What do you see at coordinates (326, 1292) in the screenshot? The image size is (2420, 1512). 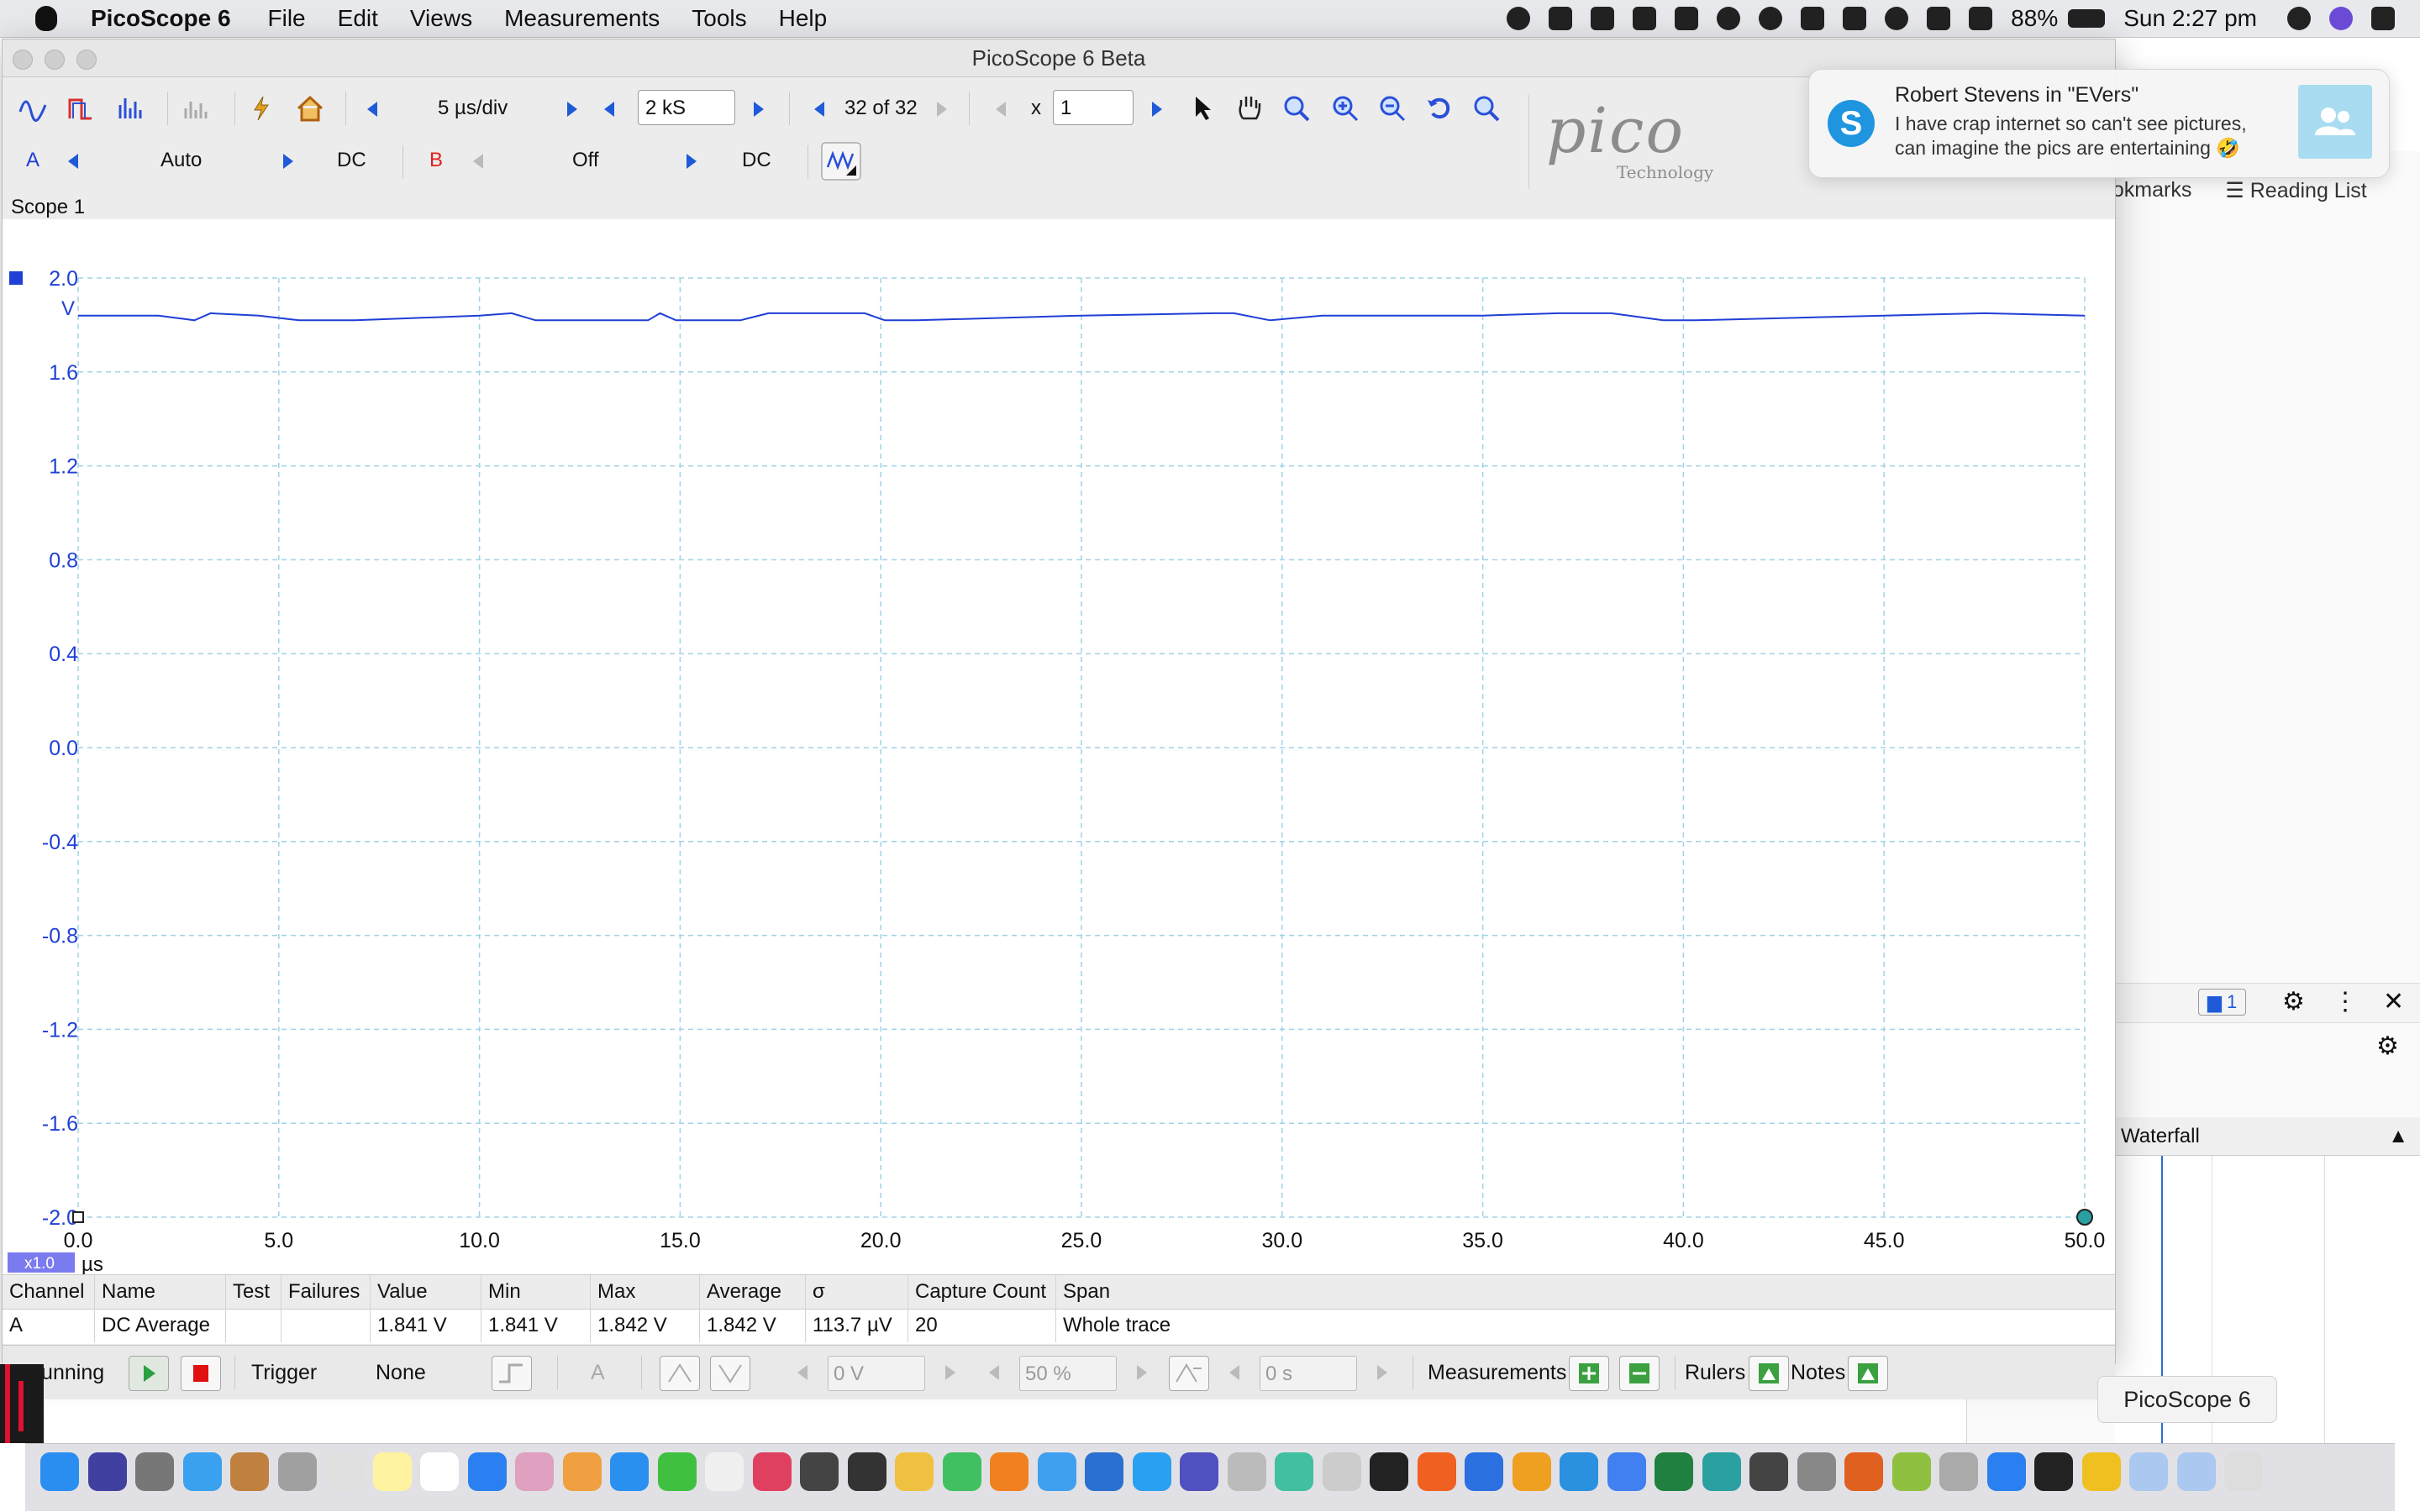 I see `header-failures: Failures` at bounding box center [326, 1292].